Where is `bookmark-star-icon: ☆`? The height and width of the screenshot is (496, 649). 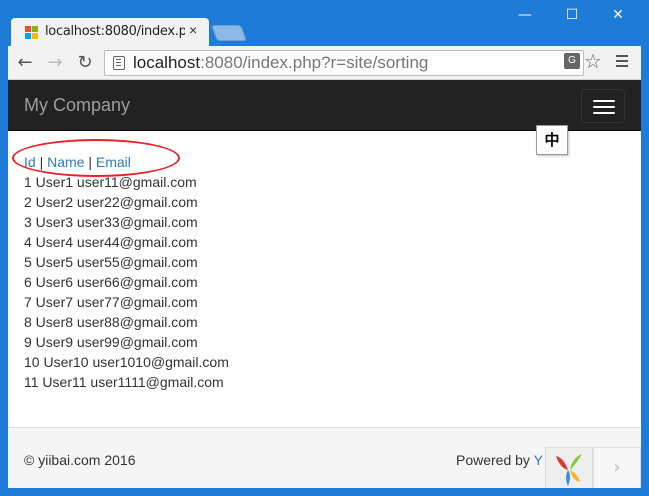
bookmark-star-icon: ☆ is located at coordinates (593, 61).